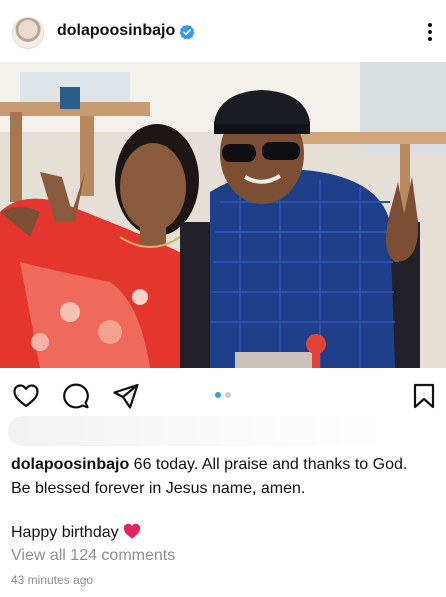 The image size is (446, 597). I want to click on red-heart-emoji-icon, so click(131, 531).